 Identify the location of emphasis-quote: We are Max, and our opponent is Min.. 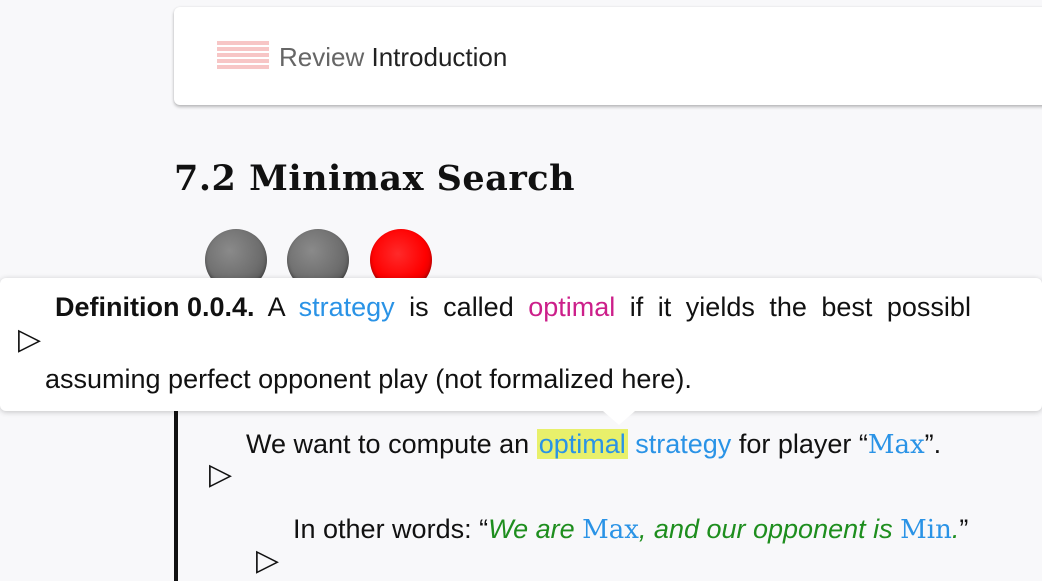
(723, 529).